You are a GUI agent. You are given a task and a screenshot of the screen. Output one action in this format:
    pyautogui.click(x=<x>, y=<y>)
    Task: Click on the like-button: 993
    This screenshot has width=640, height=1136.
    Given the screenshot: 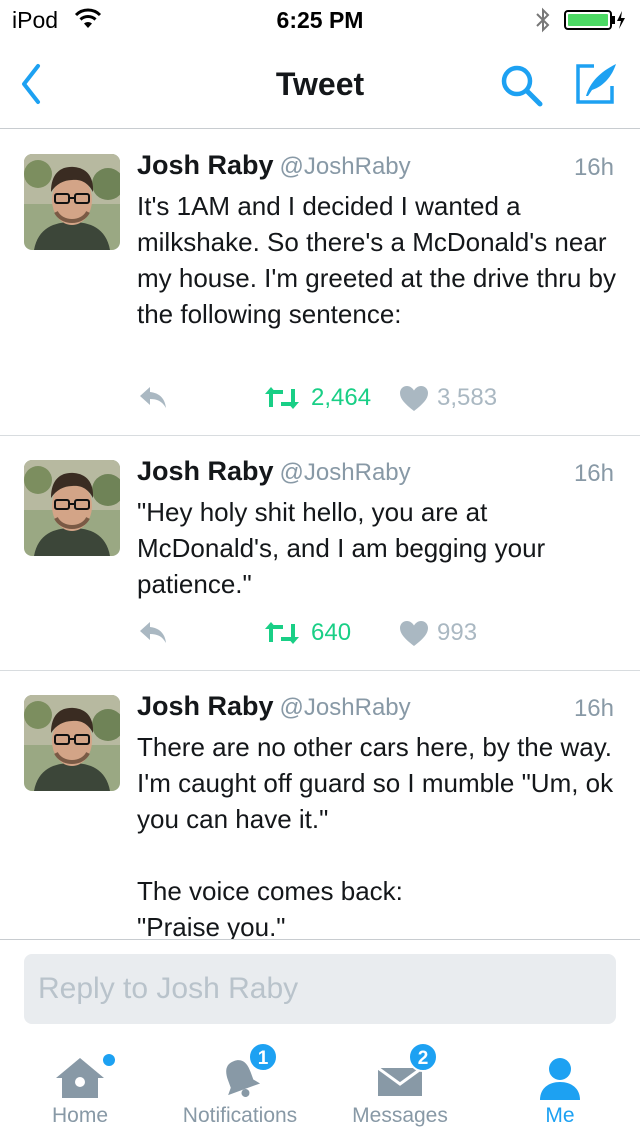 What is the action you would take?
    pyautogui.click(x=438, y=633)
    